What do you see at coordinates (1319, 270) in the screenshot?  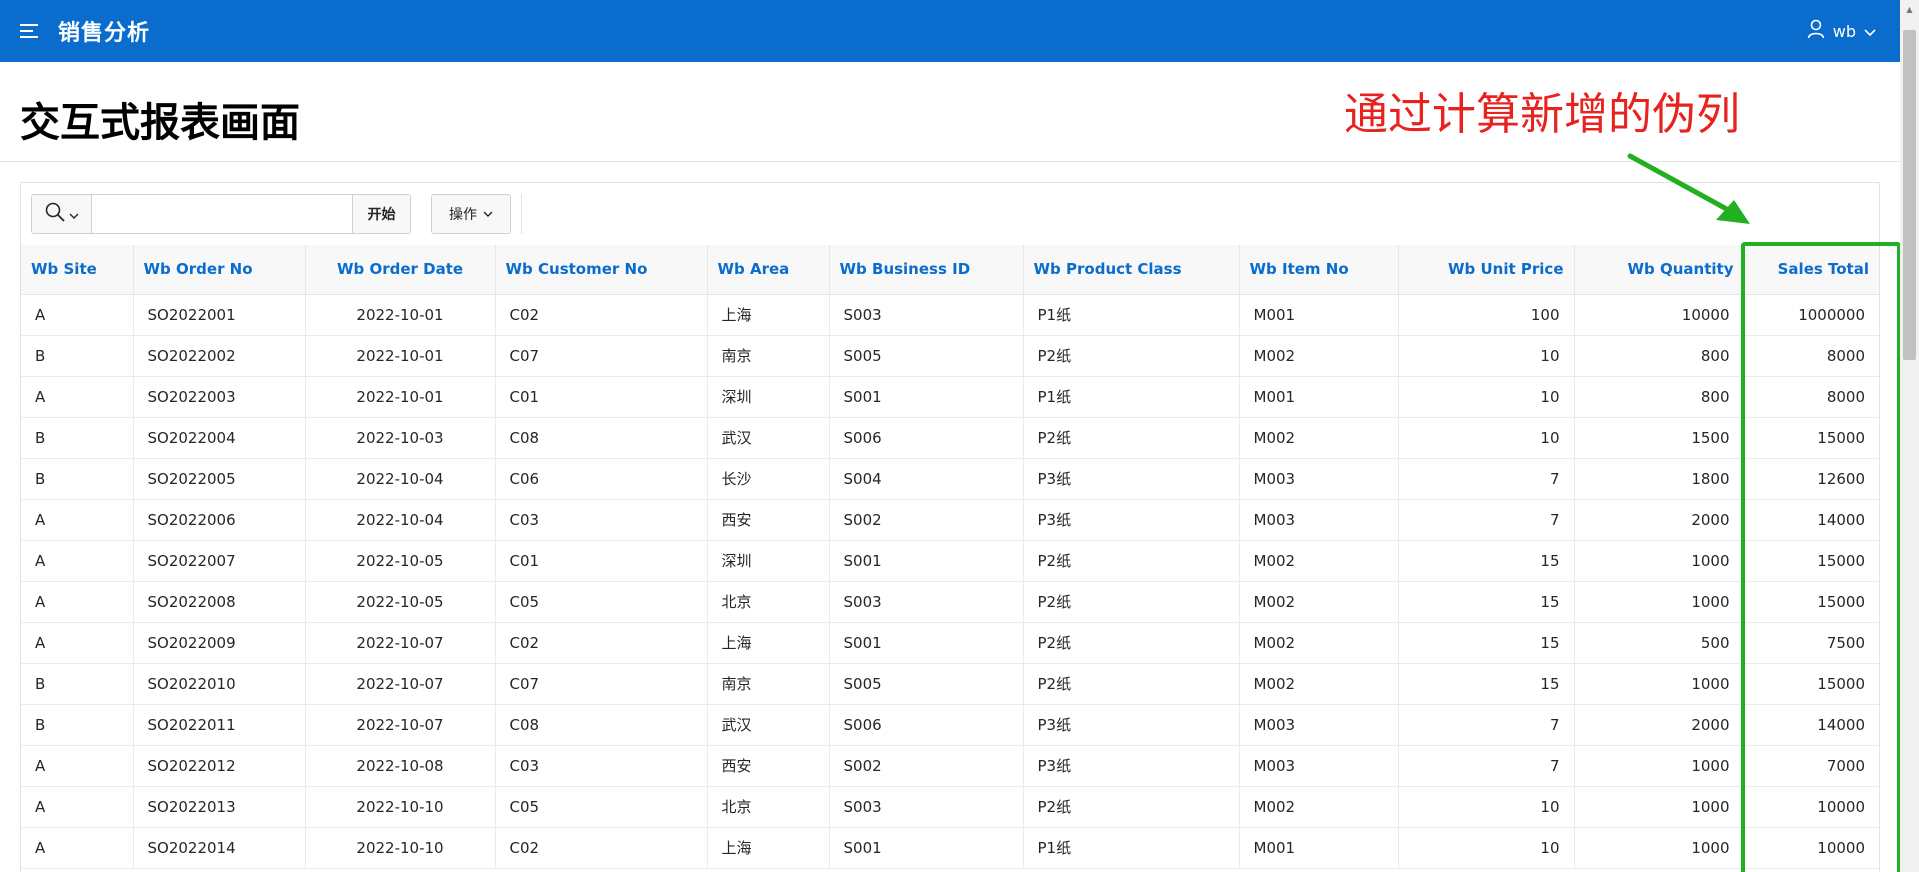 I see `column-header: Wb Item No` at bounding box center [1319, 270].